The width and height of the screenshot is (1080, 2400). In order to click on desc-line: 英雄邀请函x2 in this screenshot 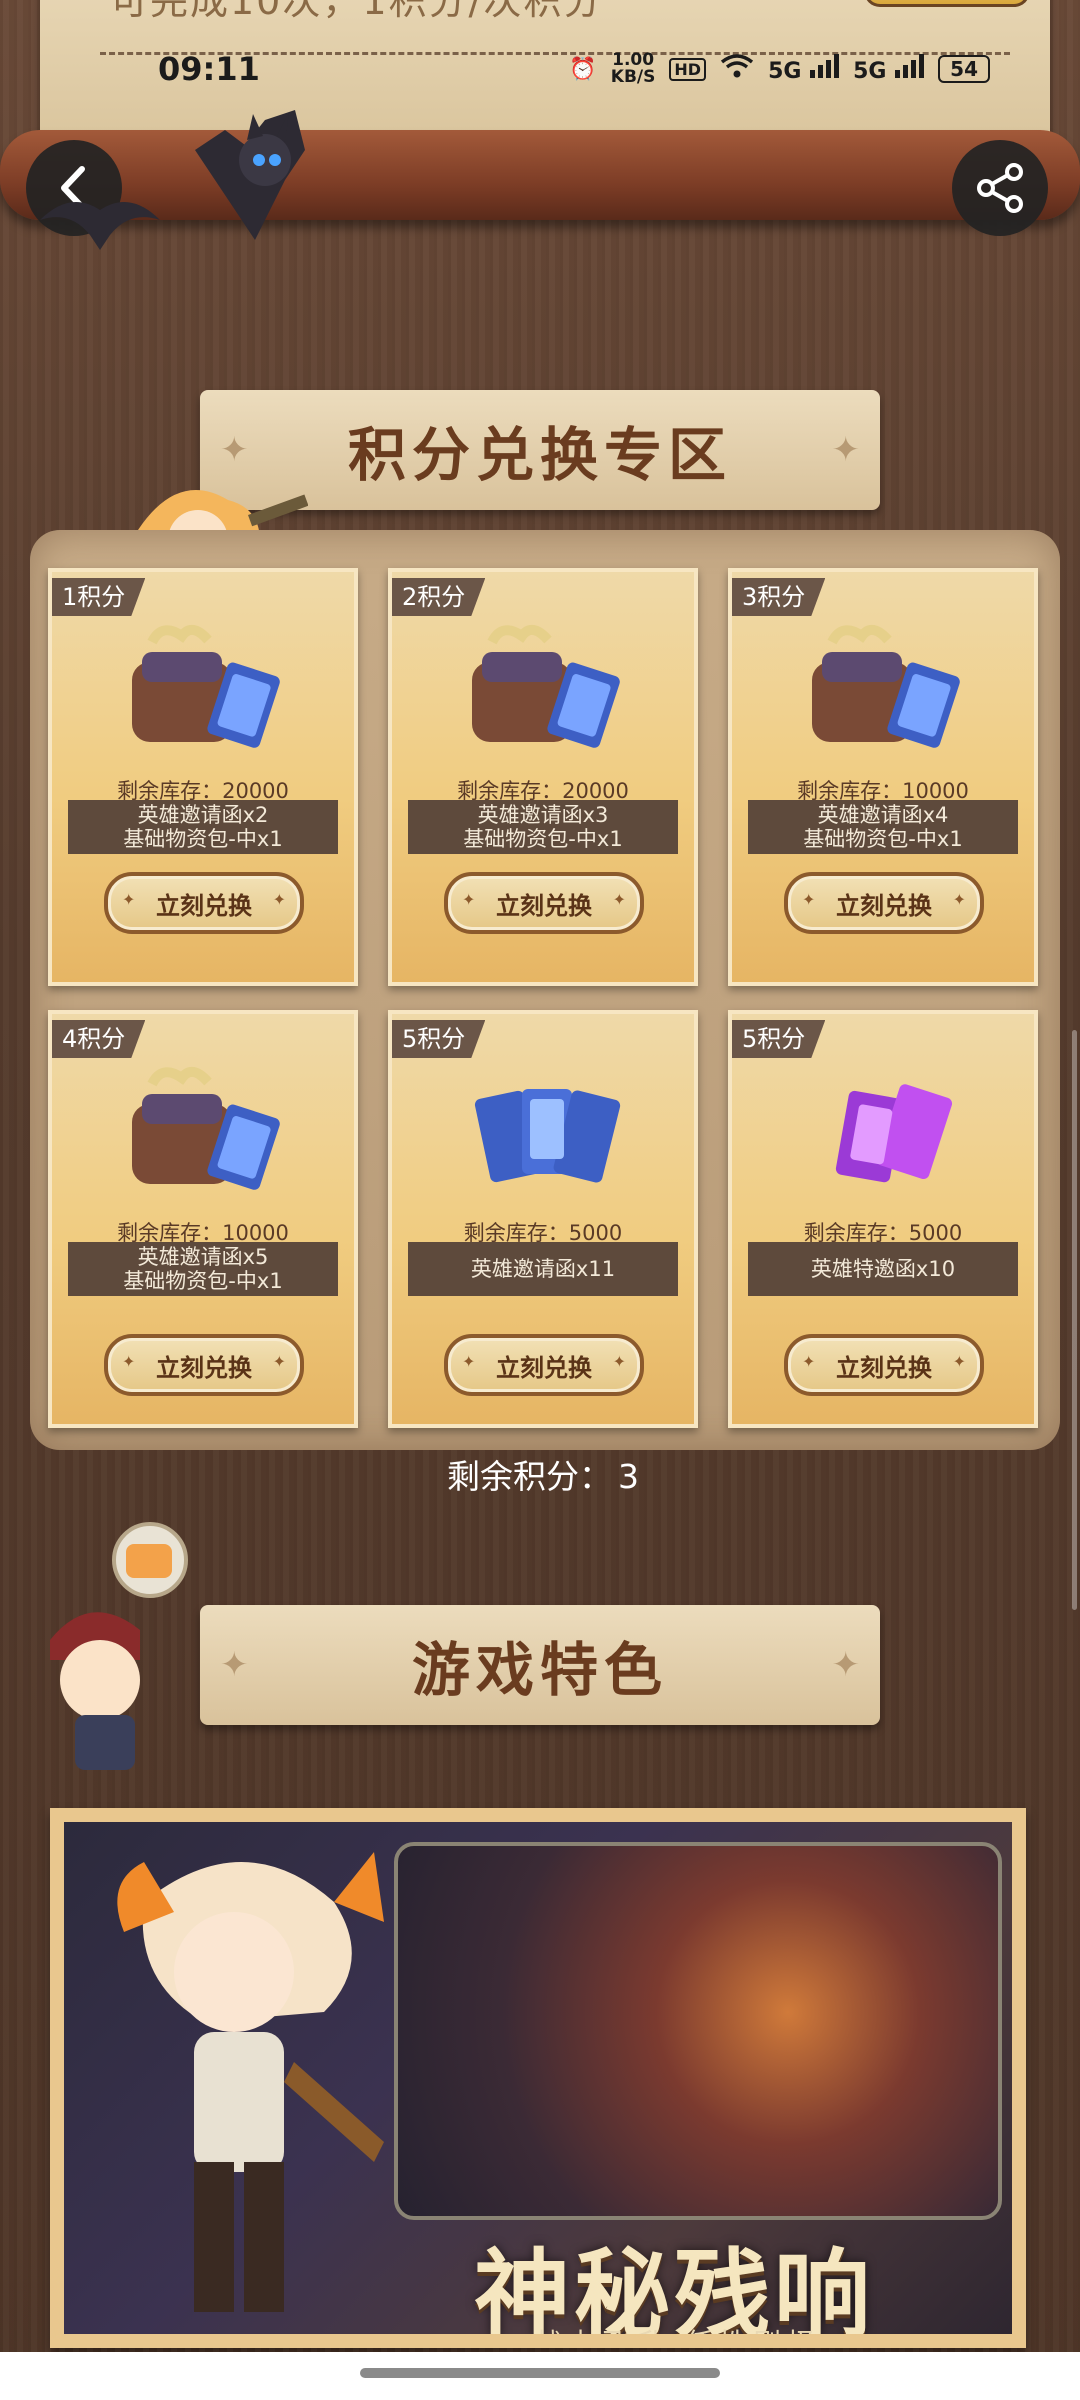, I will do `click(203, 815)`.